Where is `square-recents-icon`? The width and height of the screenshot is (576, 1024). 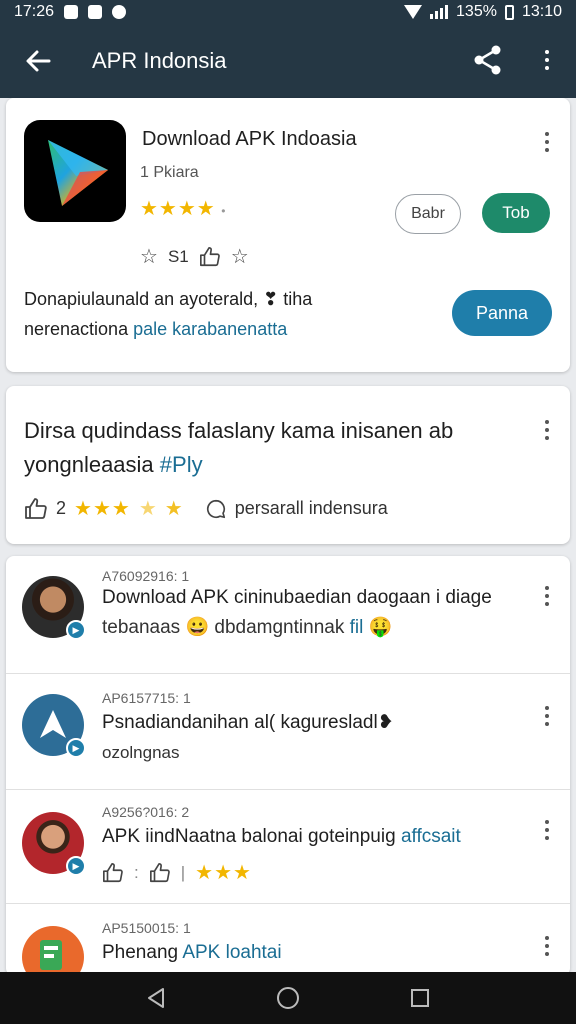 square-recents-icon is located at coordinates (420, 998).